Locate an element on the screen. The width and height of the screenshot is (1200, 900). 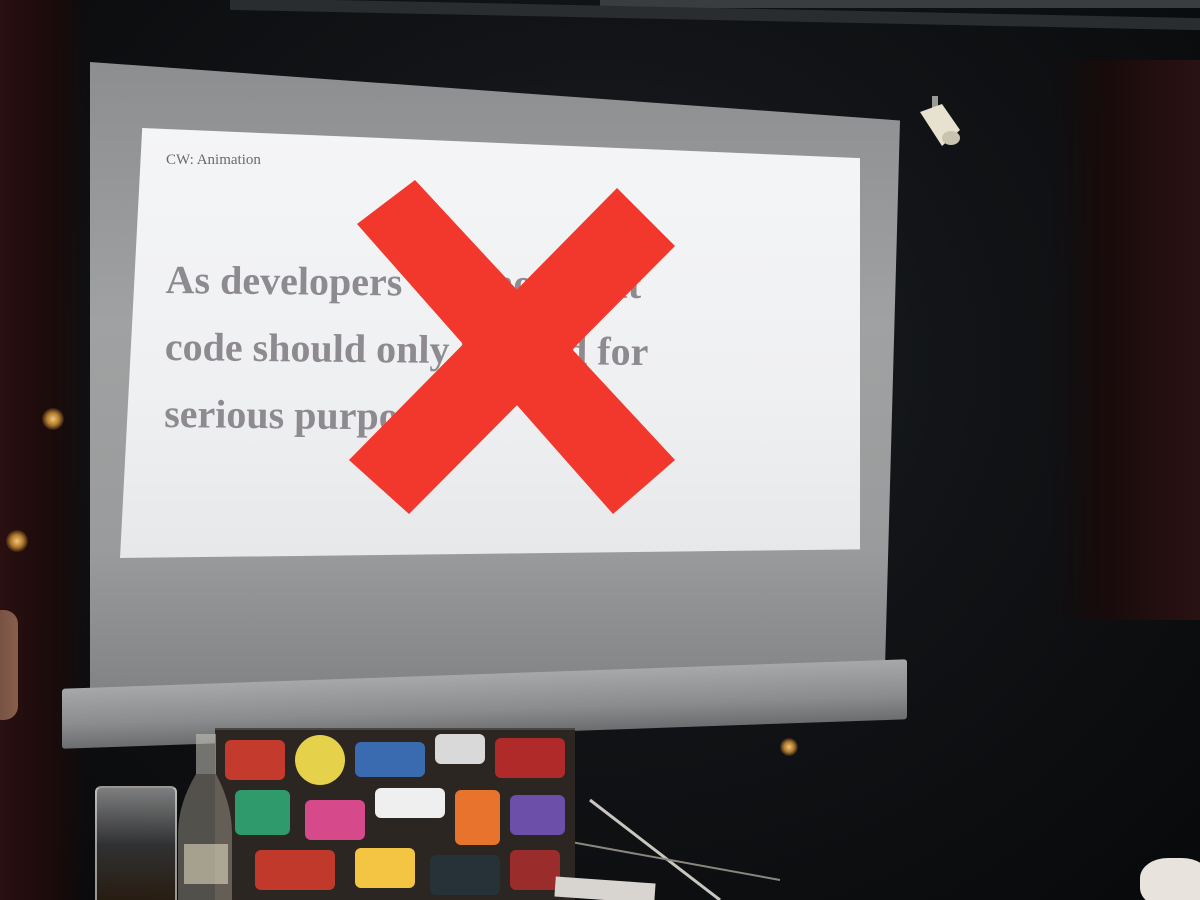
audience-member-edge is located at coordinates (9, 665).